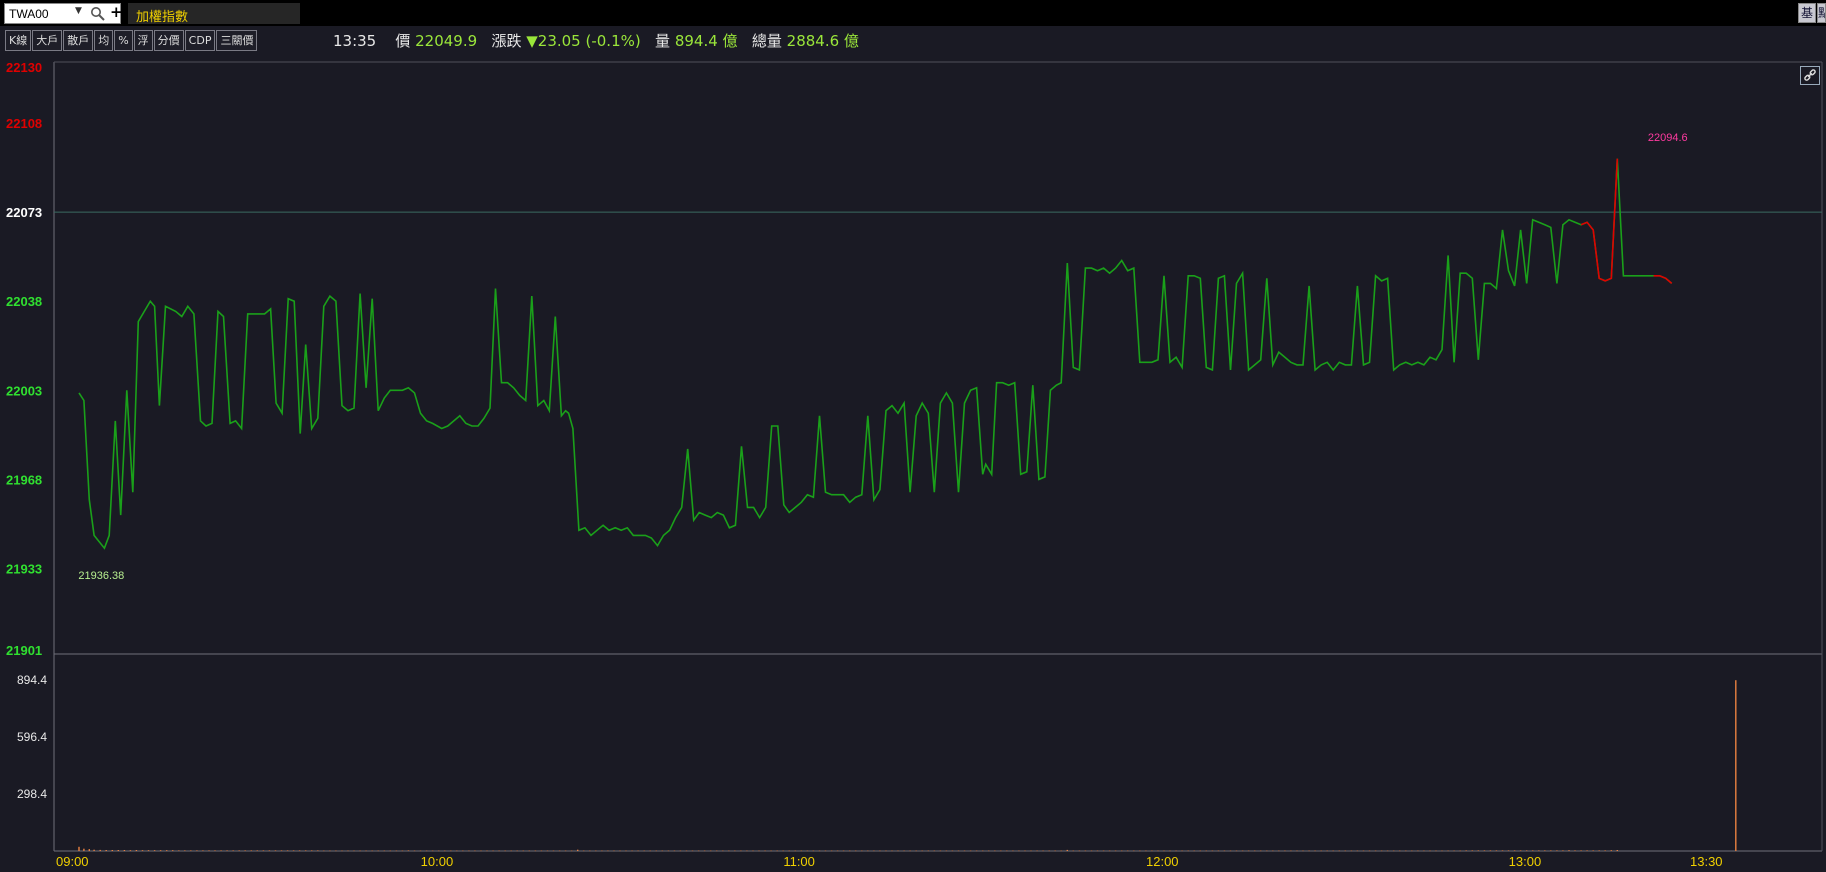 This screenshot has height=872, width=1826. Describe the element at coordinates (24, 212) in the screenshot. I see `y-tick-label: 22073` at that location.